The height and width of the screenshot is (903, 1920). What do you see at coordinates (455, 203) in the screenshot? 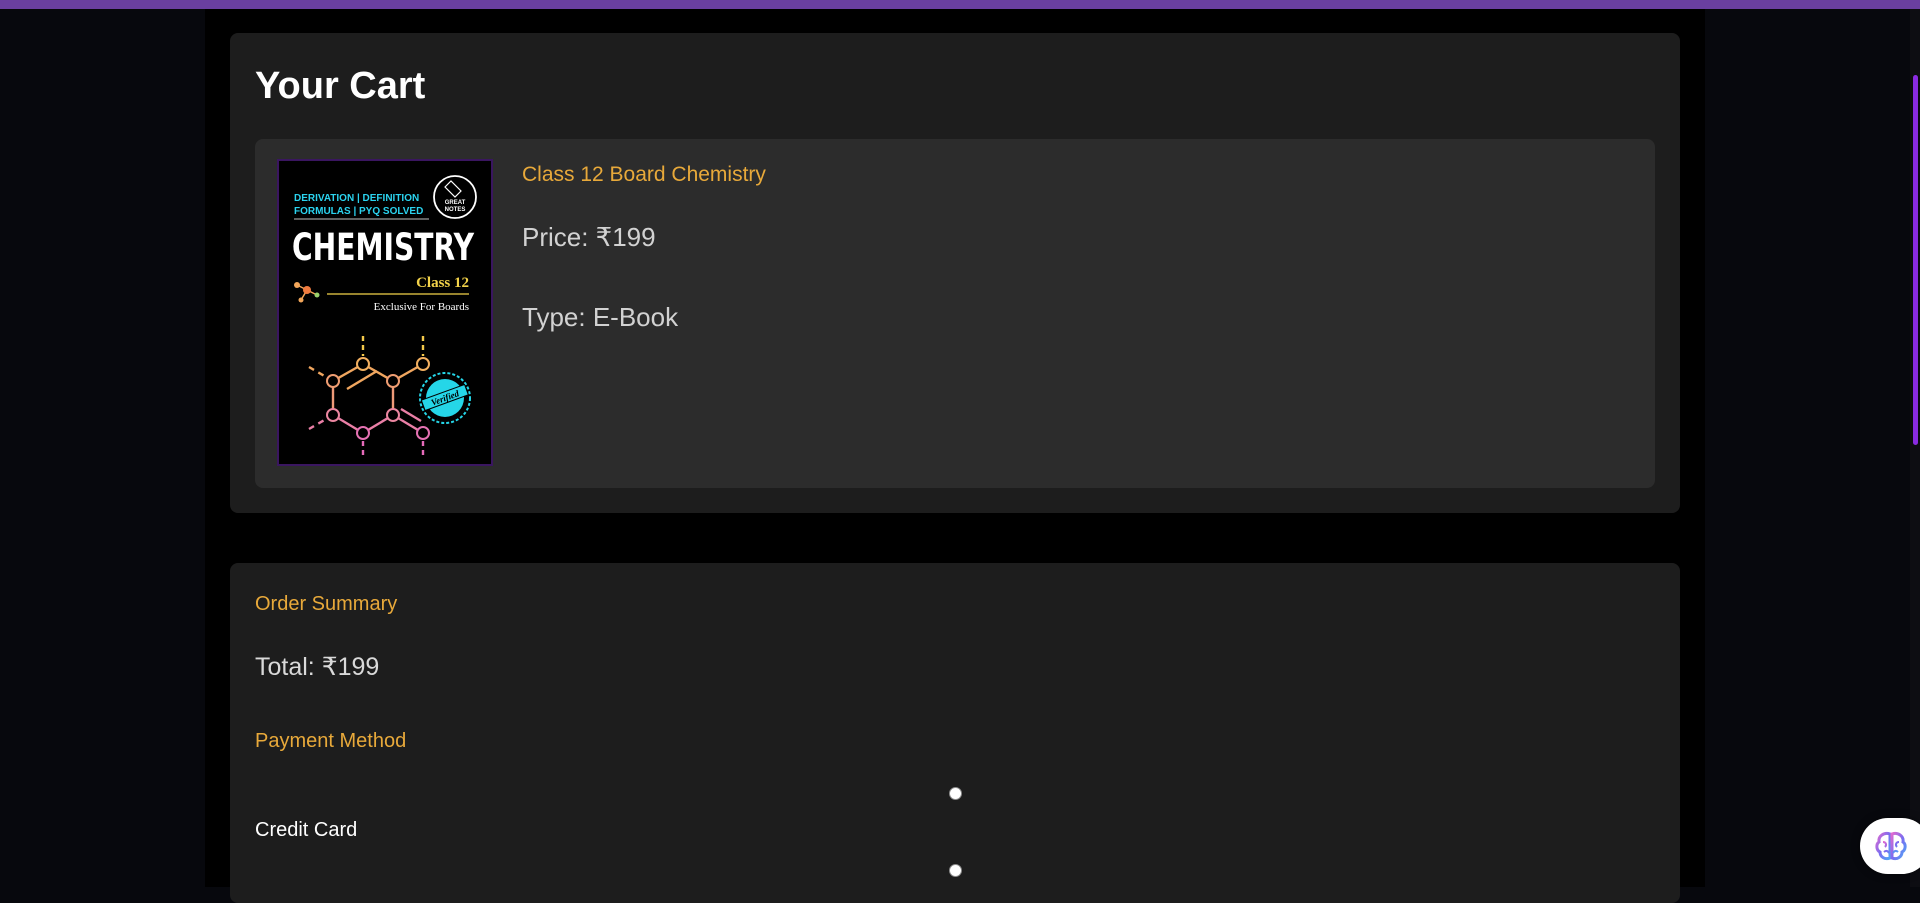
I see `cover-logo-line1: GREAT` at bounding box center [455, 203].